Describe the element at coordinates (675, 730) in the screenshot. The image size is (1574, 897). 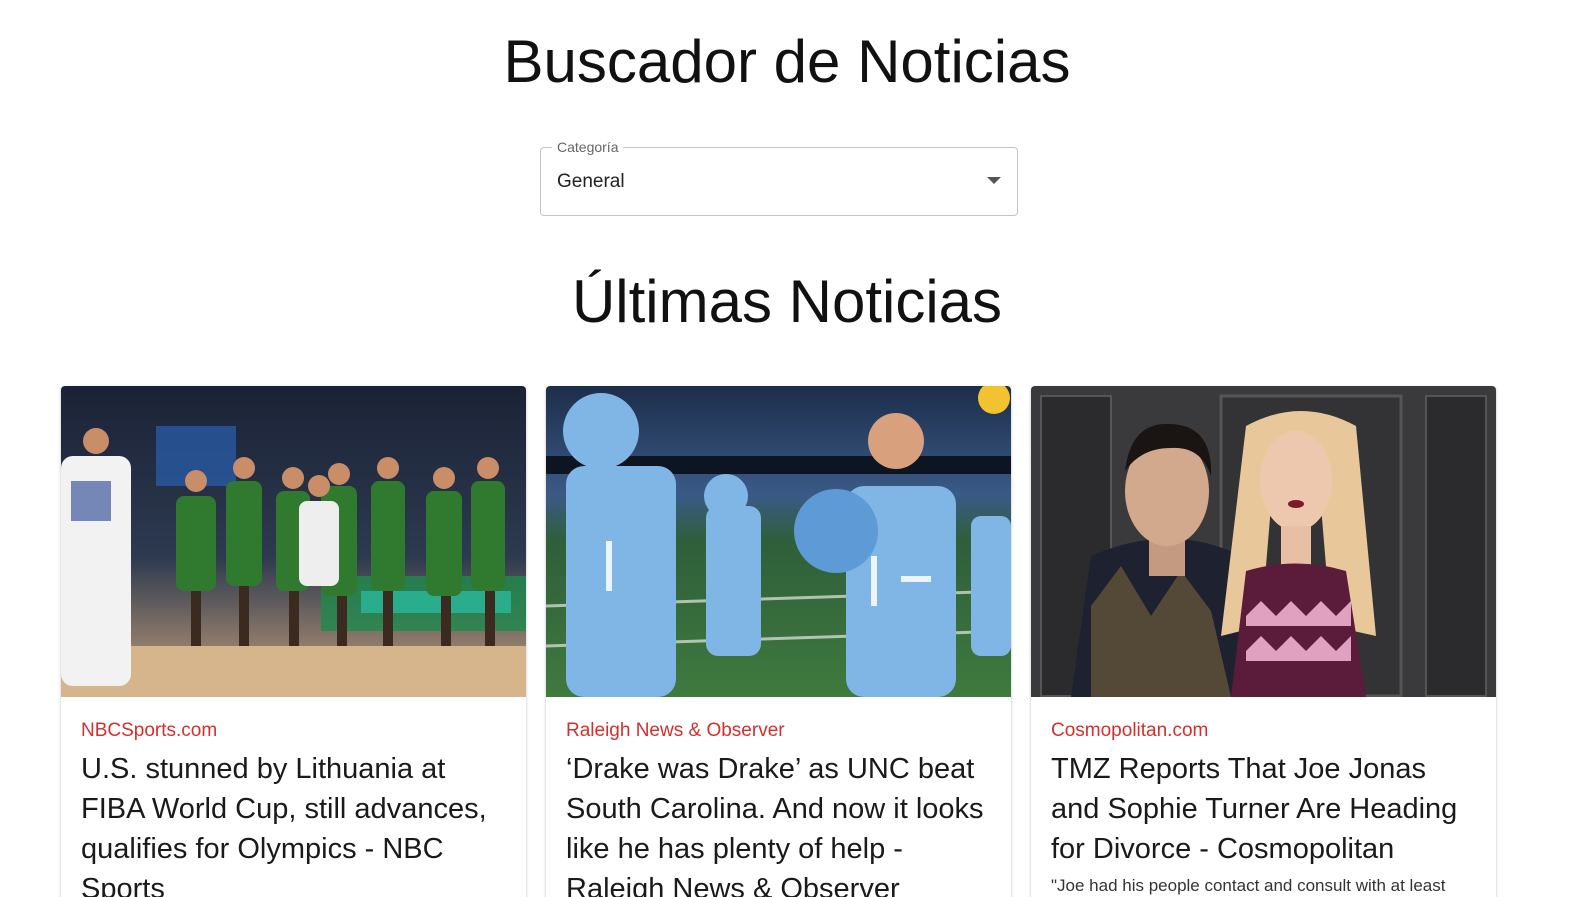
I see `article-source: Raleigh News & Observer` at that location.